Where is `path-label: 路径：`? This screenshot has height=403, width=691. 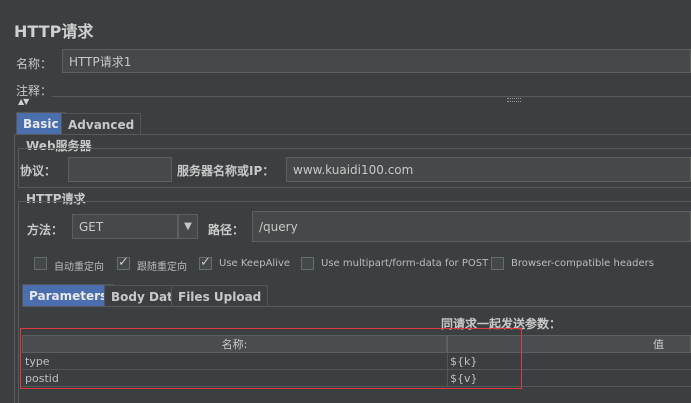 path-label: 路径： is located at coordinates (226, 230).